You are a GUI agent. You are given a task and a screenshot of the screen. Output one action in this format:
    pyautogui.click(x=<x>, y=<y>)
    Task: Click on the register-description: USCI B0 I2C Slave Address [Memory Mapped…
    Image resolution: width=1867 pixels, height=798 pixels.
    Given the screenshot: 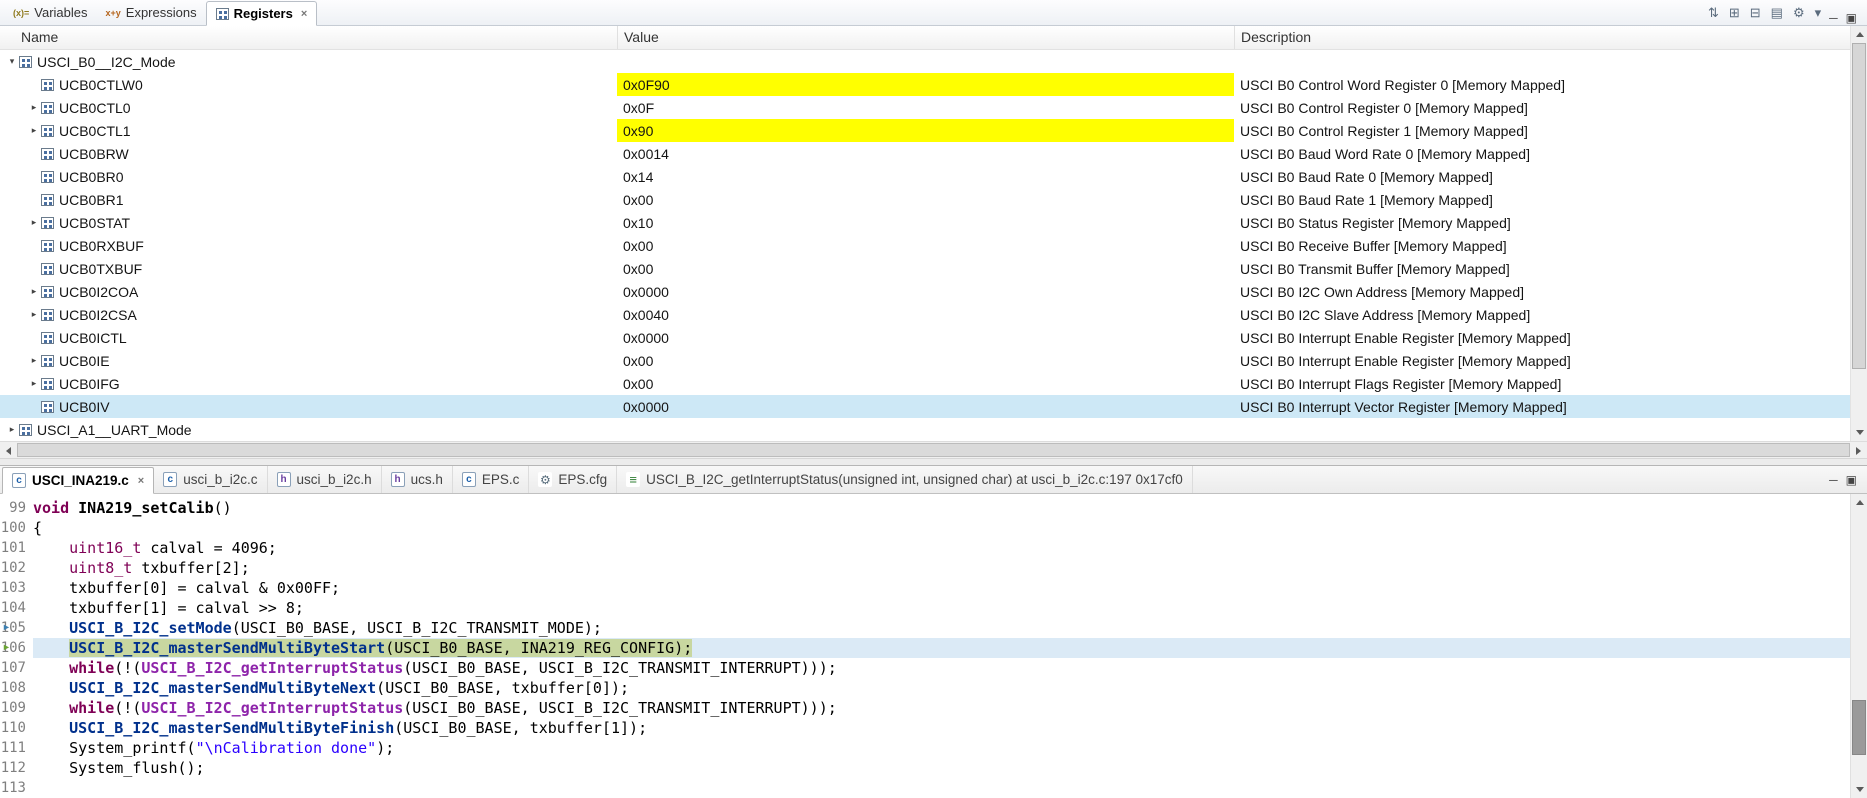 What is the action you would take?
    pyautogui.click(x=1385, y=314)
    